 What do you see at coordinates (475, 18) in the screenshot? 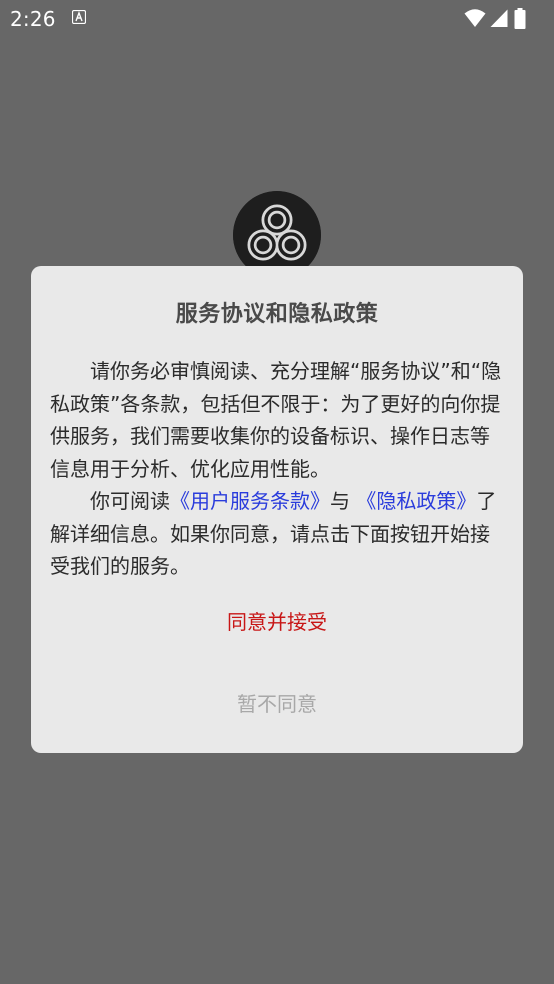
I see `wifi-icon` at bounding box center [475, 18].